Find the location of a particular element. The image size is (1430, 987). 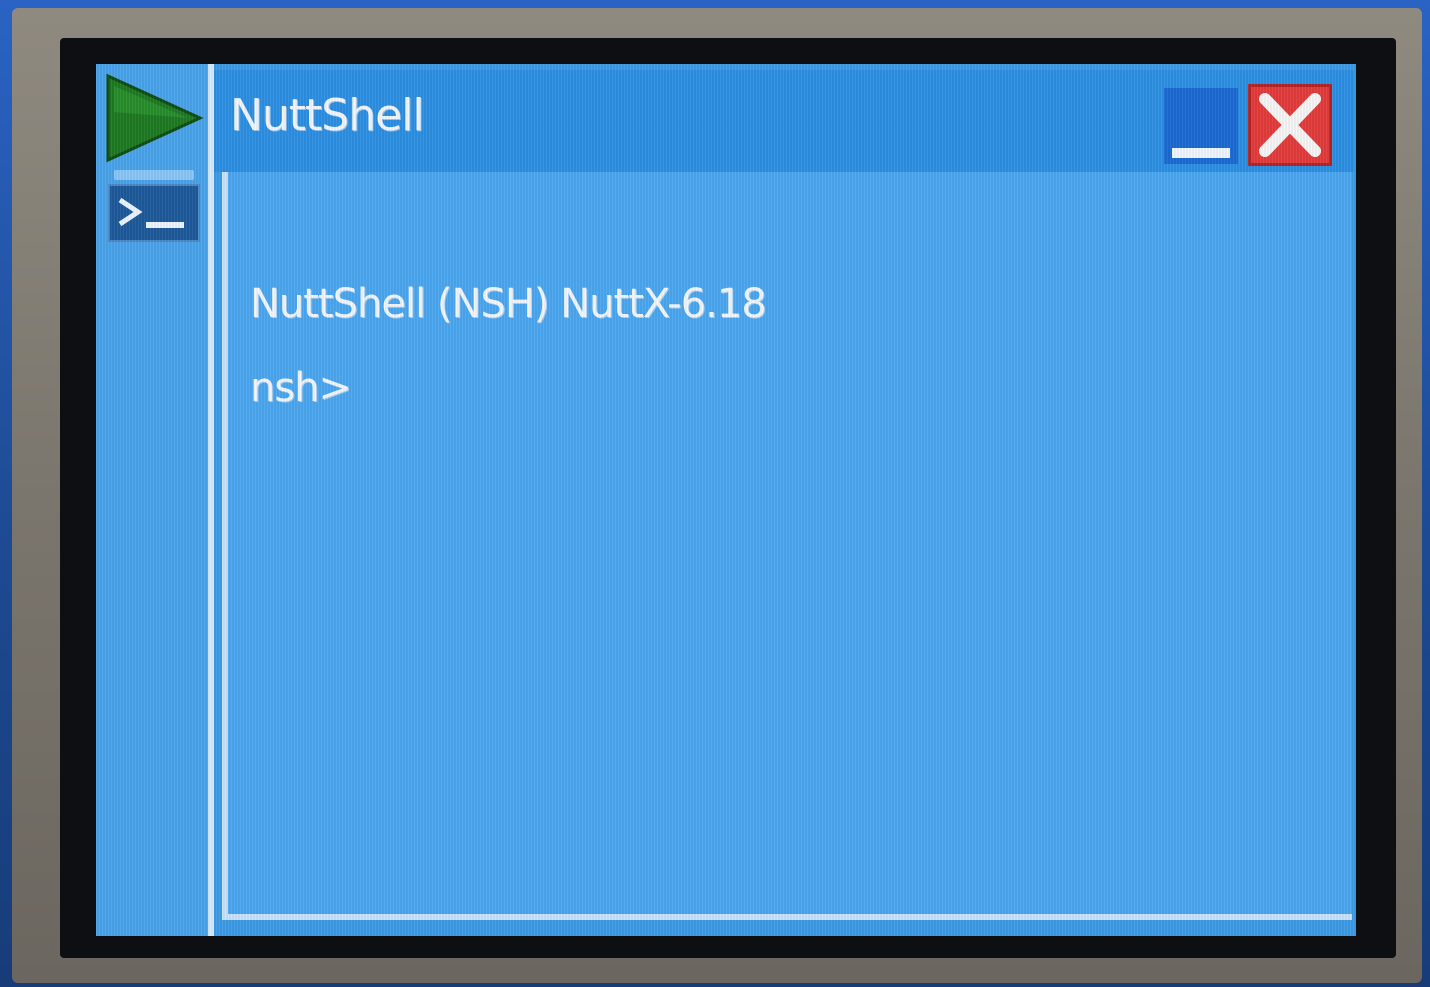

start-button is located at coordinates (154, 118).